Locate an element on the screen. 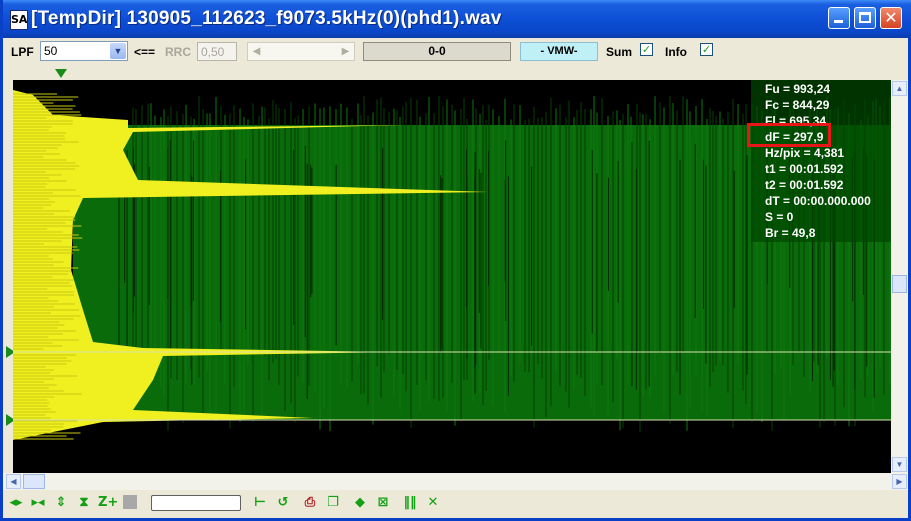  time-ruler is located at coordinates (455, 73).